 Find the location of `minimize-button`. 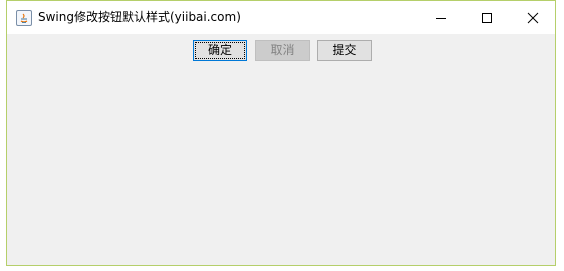

minimize-button is located at coordinates (441, 17).